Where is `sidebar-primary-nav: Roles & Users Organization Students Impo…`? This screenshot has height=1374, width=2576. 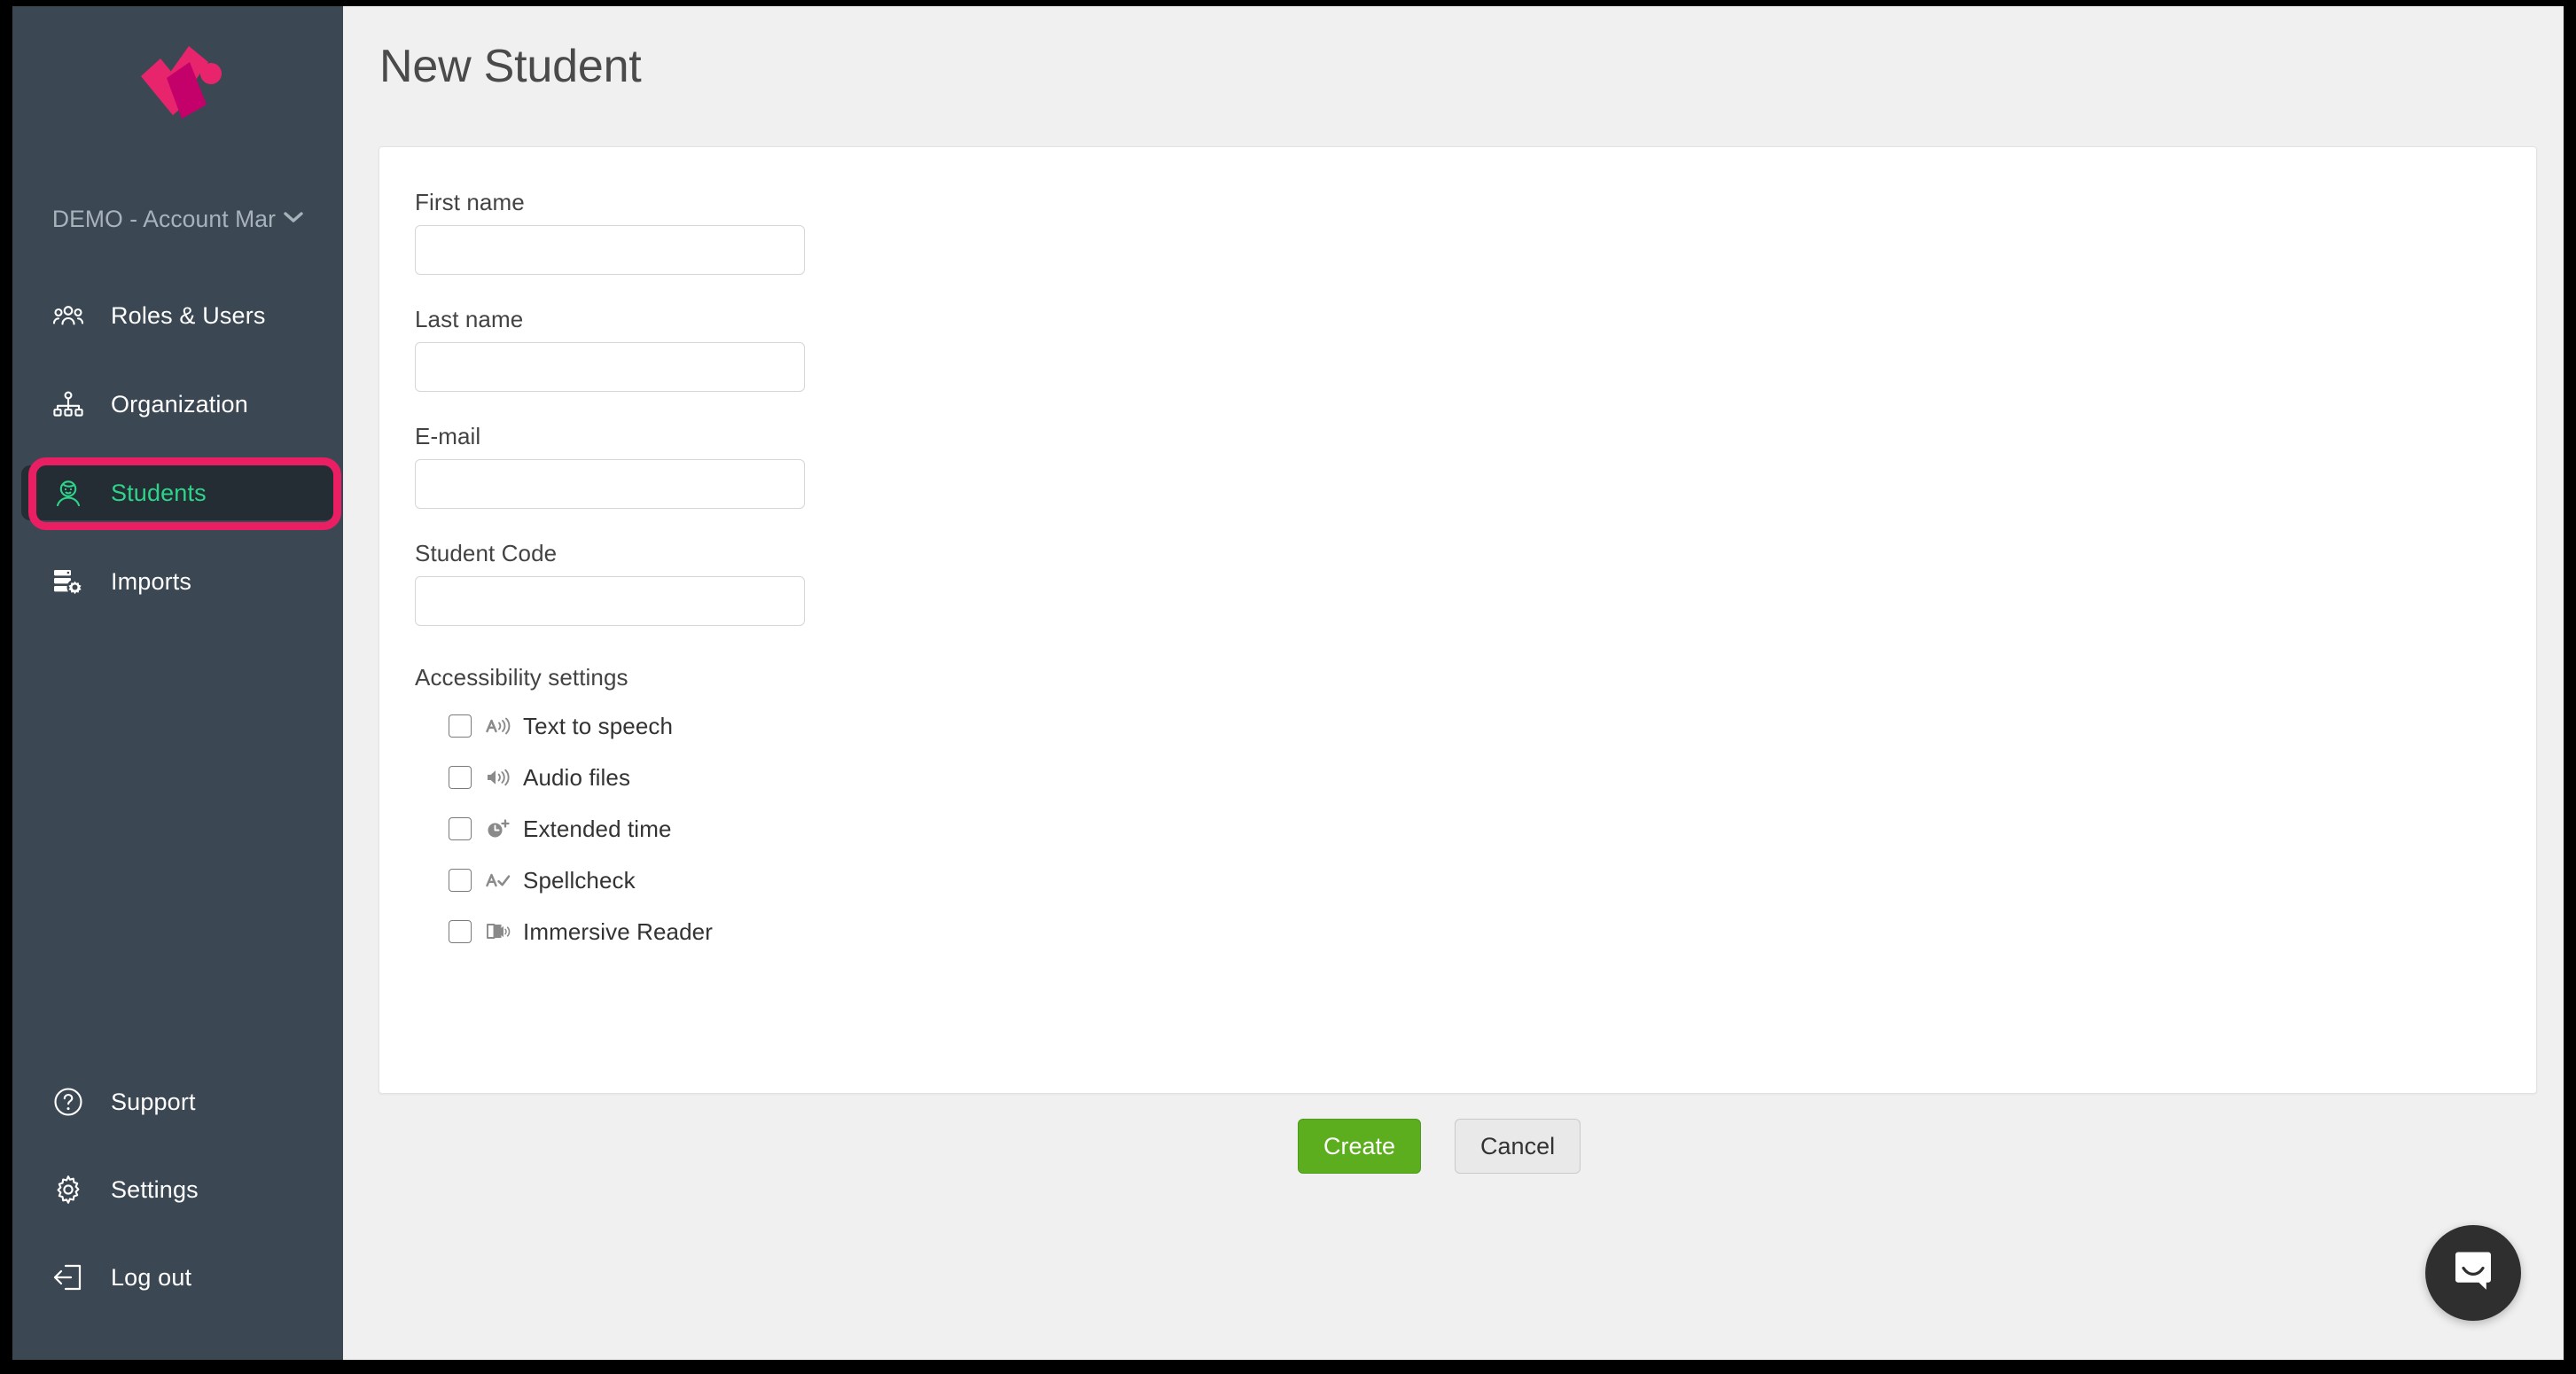
sidebar-primary-nav: Roles & Users Organization Students Impo… is located at coordinates (177, 466).